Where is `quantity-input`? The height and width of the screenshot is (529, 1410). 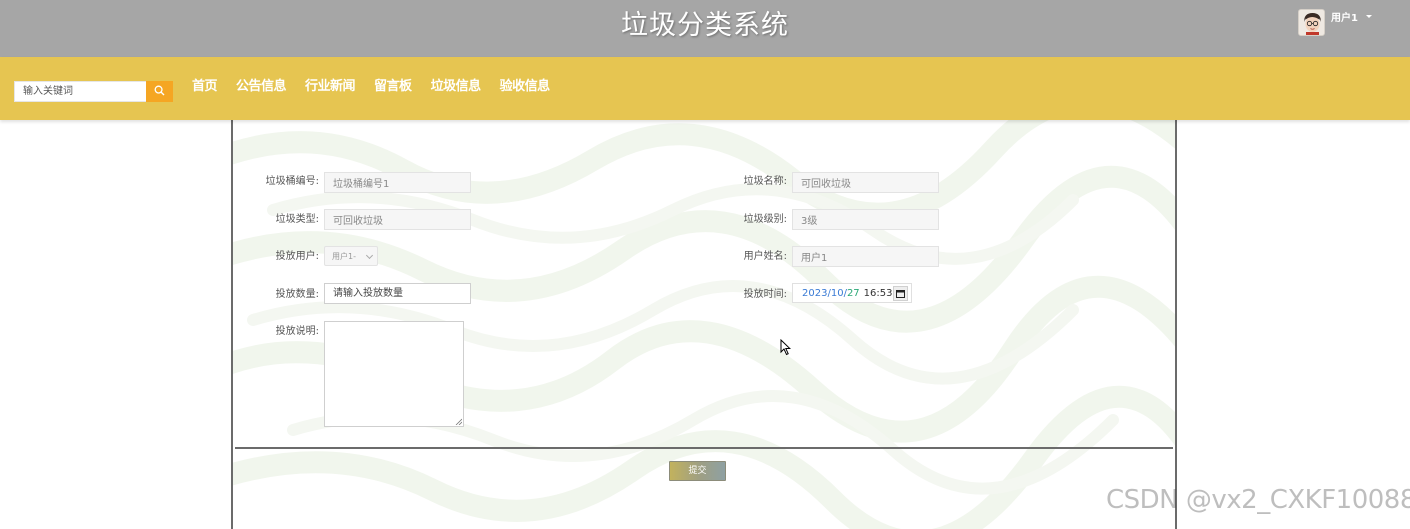
quantity-input is located at coordinates (397, 293).